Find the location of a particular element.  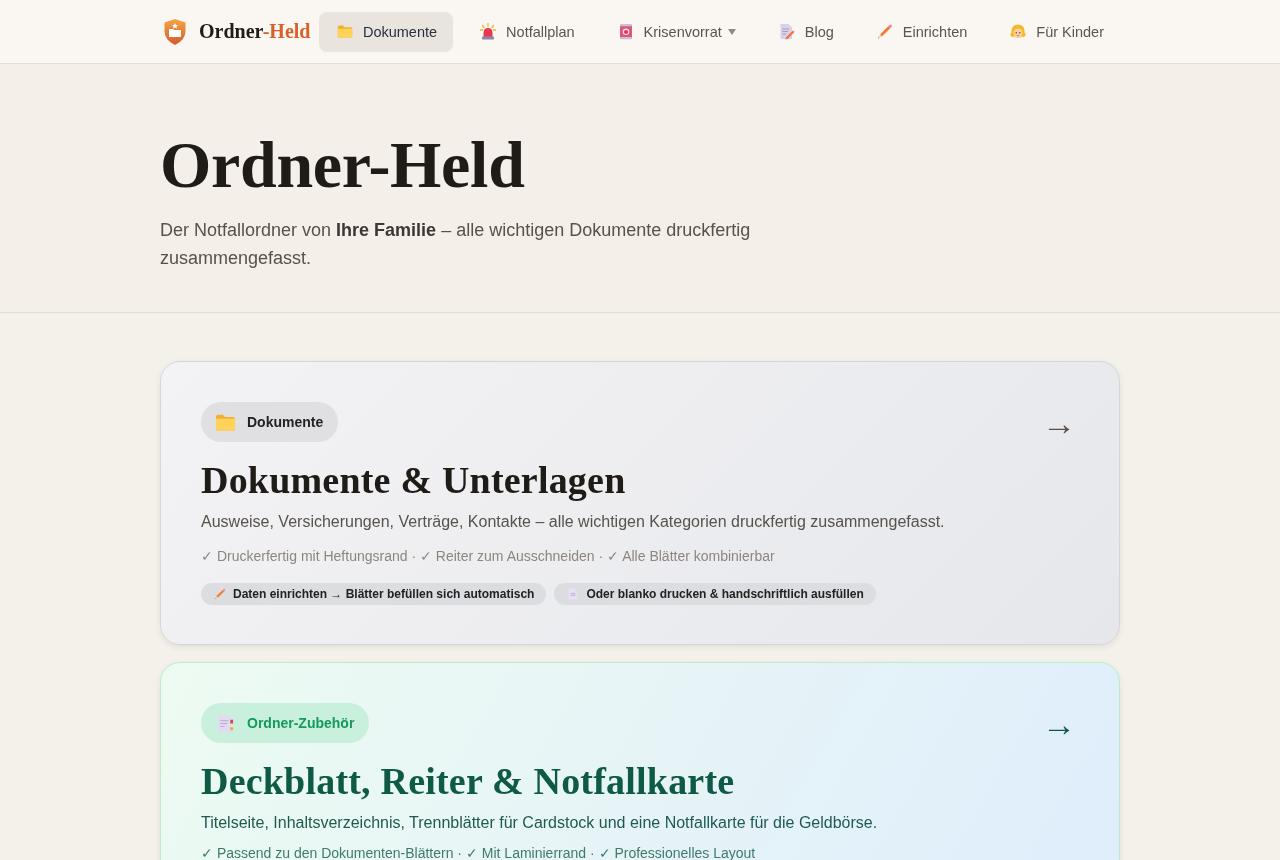

memo-icon is located at coordinates (786, 31).